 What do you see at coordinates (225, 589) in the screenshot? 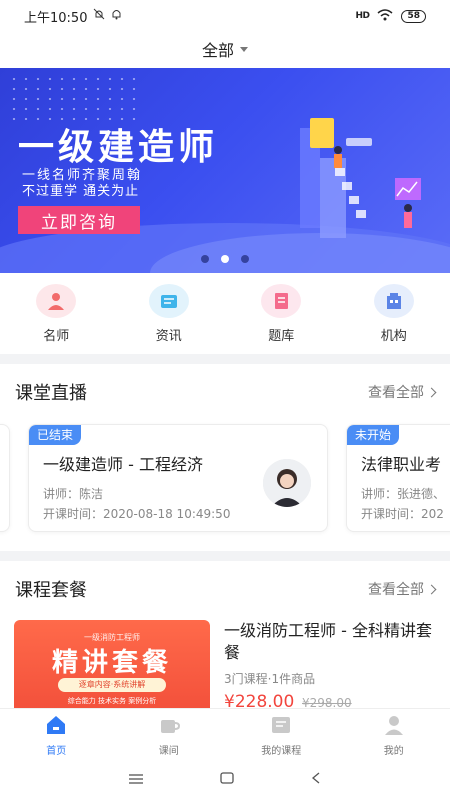
I see `package-section-header: 课程套餐 查看全部` at bounding box center [225, 589].